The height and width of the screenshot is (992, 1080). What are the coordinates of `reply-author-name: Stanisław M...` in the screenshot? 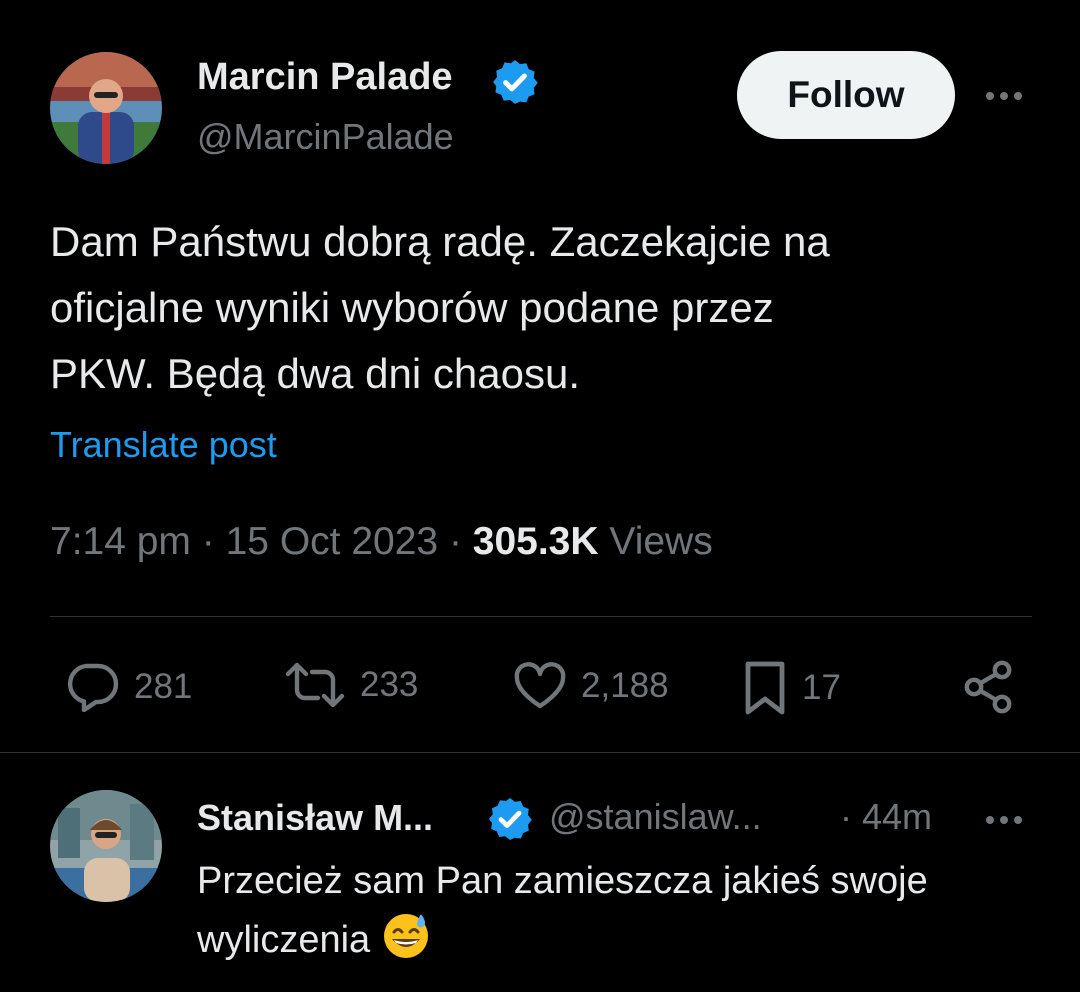 It's located at (315, 818).